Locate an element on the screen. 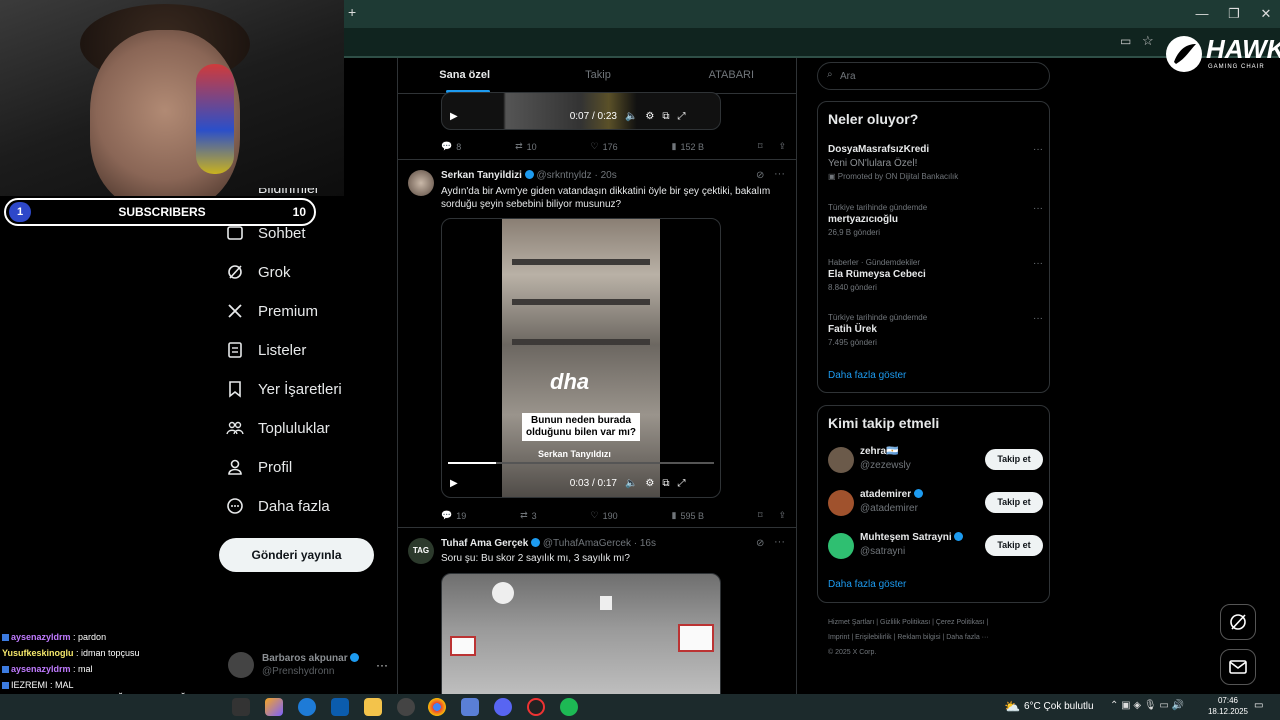  clock-date: 18.12.2025 is located at coordinates (1228, 711).